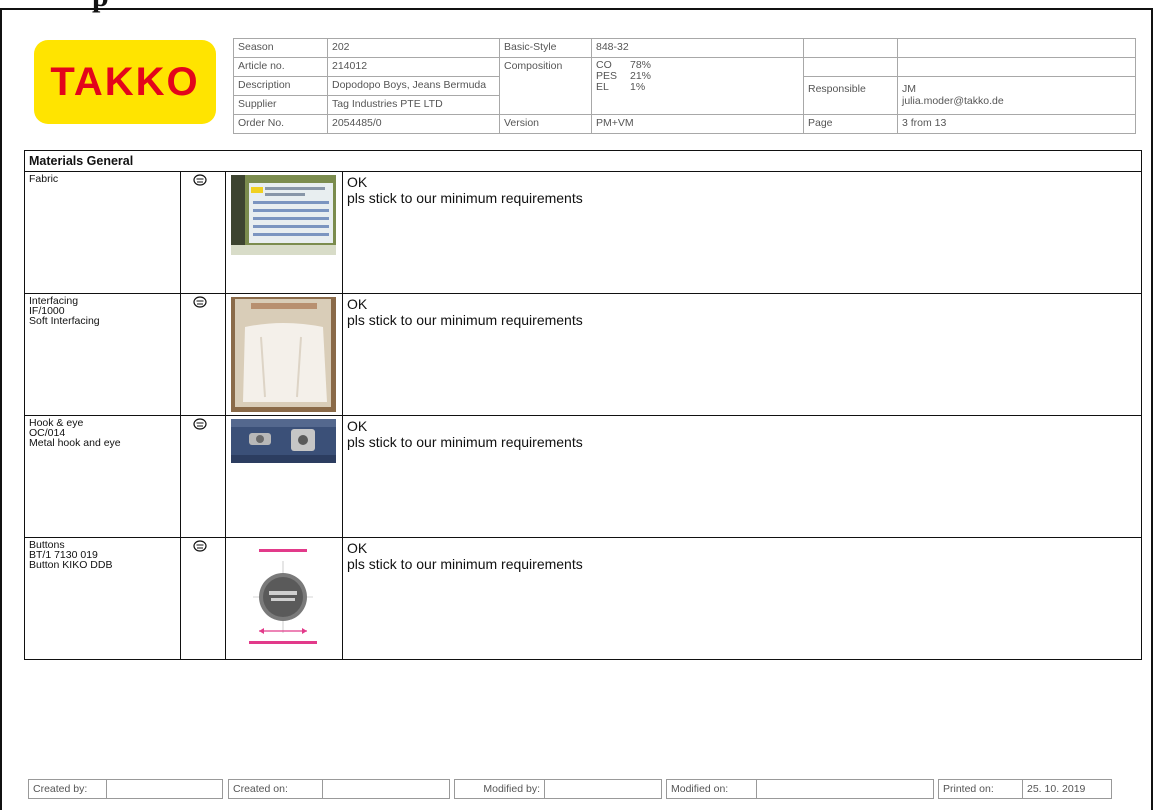 The height and width of the screenshot is (812, 1155). Describe the element at coordinates (500, 789) in the screenshot. I see `modified-by-label: Modified by:` at that location.